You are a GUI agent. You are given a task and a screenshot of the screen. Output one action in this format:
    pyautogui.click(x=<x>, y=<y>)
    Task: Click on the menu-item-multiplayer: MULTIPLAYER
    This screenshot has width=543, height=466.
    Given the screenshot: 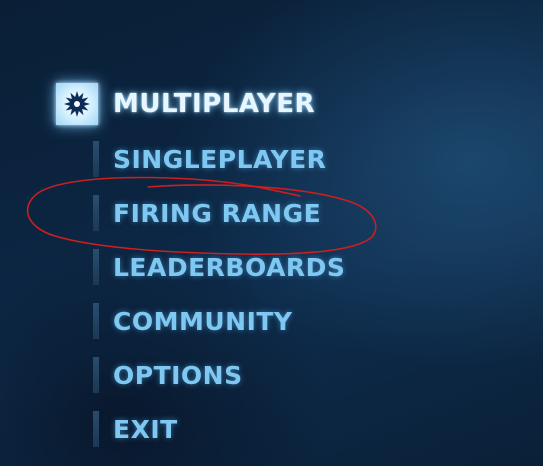 What is the action you would take?
    pyautogui.click(x=186, y=104)
    